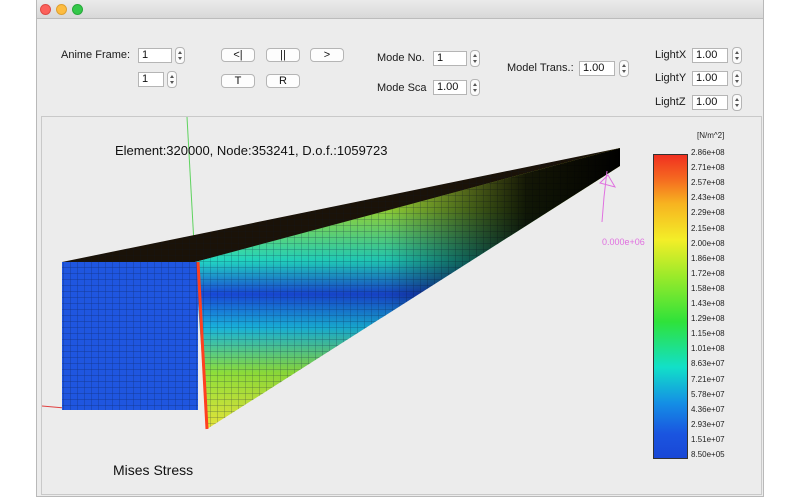 Image resolution: width=800 pixels, height=500 pixels. Describe the element at coordinates (711, 135) in the screenshot. I see `colorbar-unit: [N/m^2]` at that location.